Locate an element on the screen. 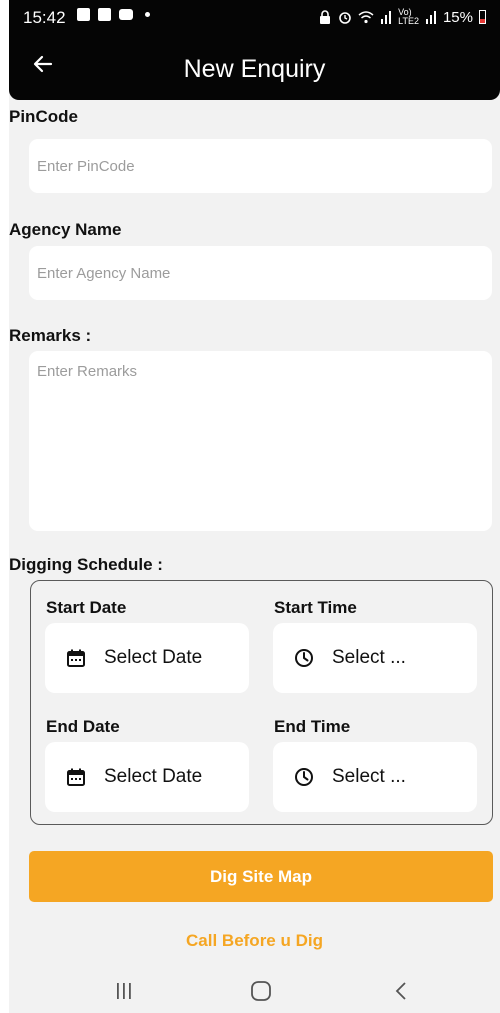 This screenshot has height=1013, width=500. end-date-value: Select Date is located at coordinates (153, 776).